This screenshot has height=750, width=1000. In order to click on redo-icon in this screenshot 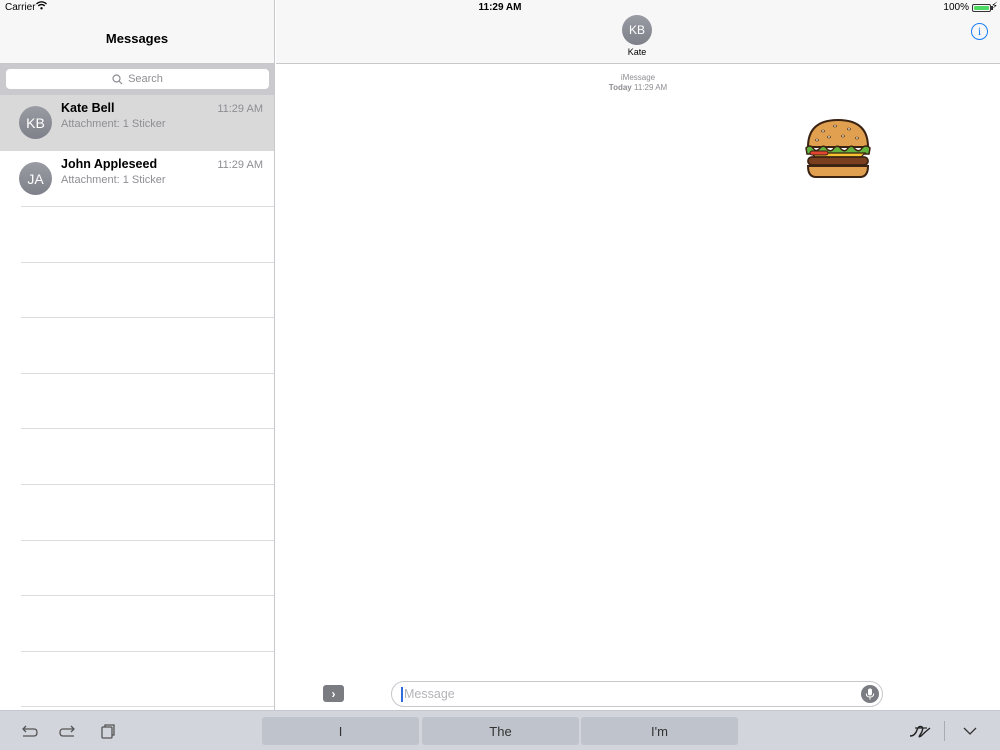, I will do `click(67, 731)`.